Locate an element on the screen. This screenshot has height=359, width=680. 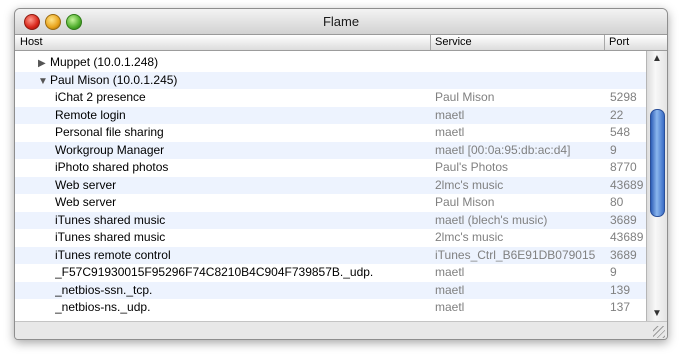
service-name: _netbios-ssn._tcp. is located at coordinates (242, 290).